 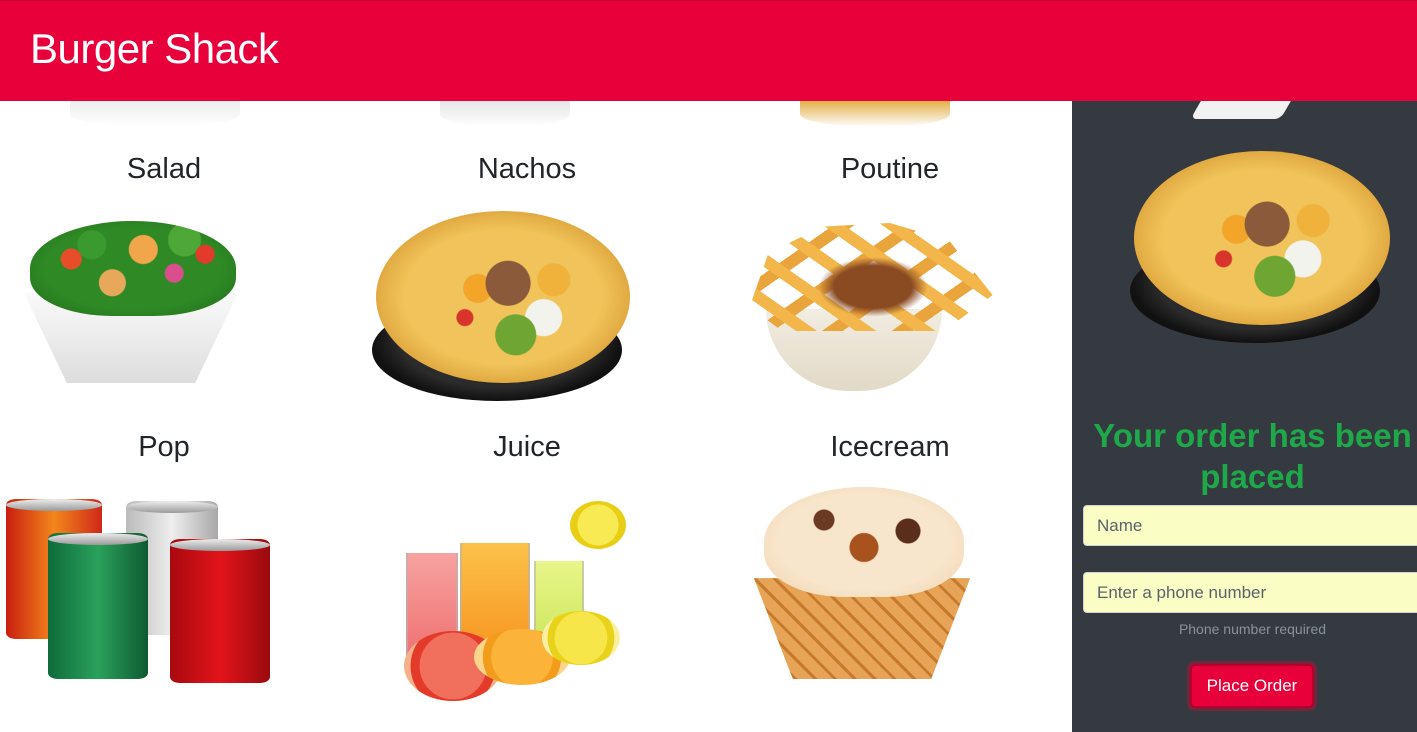 What do you see at coordinates (1252, 629) in the screenshot?
I see `phone-help-text: Phone number required` at bounding box center [1252, 629].